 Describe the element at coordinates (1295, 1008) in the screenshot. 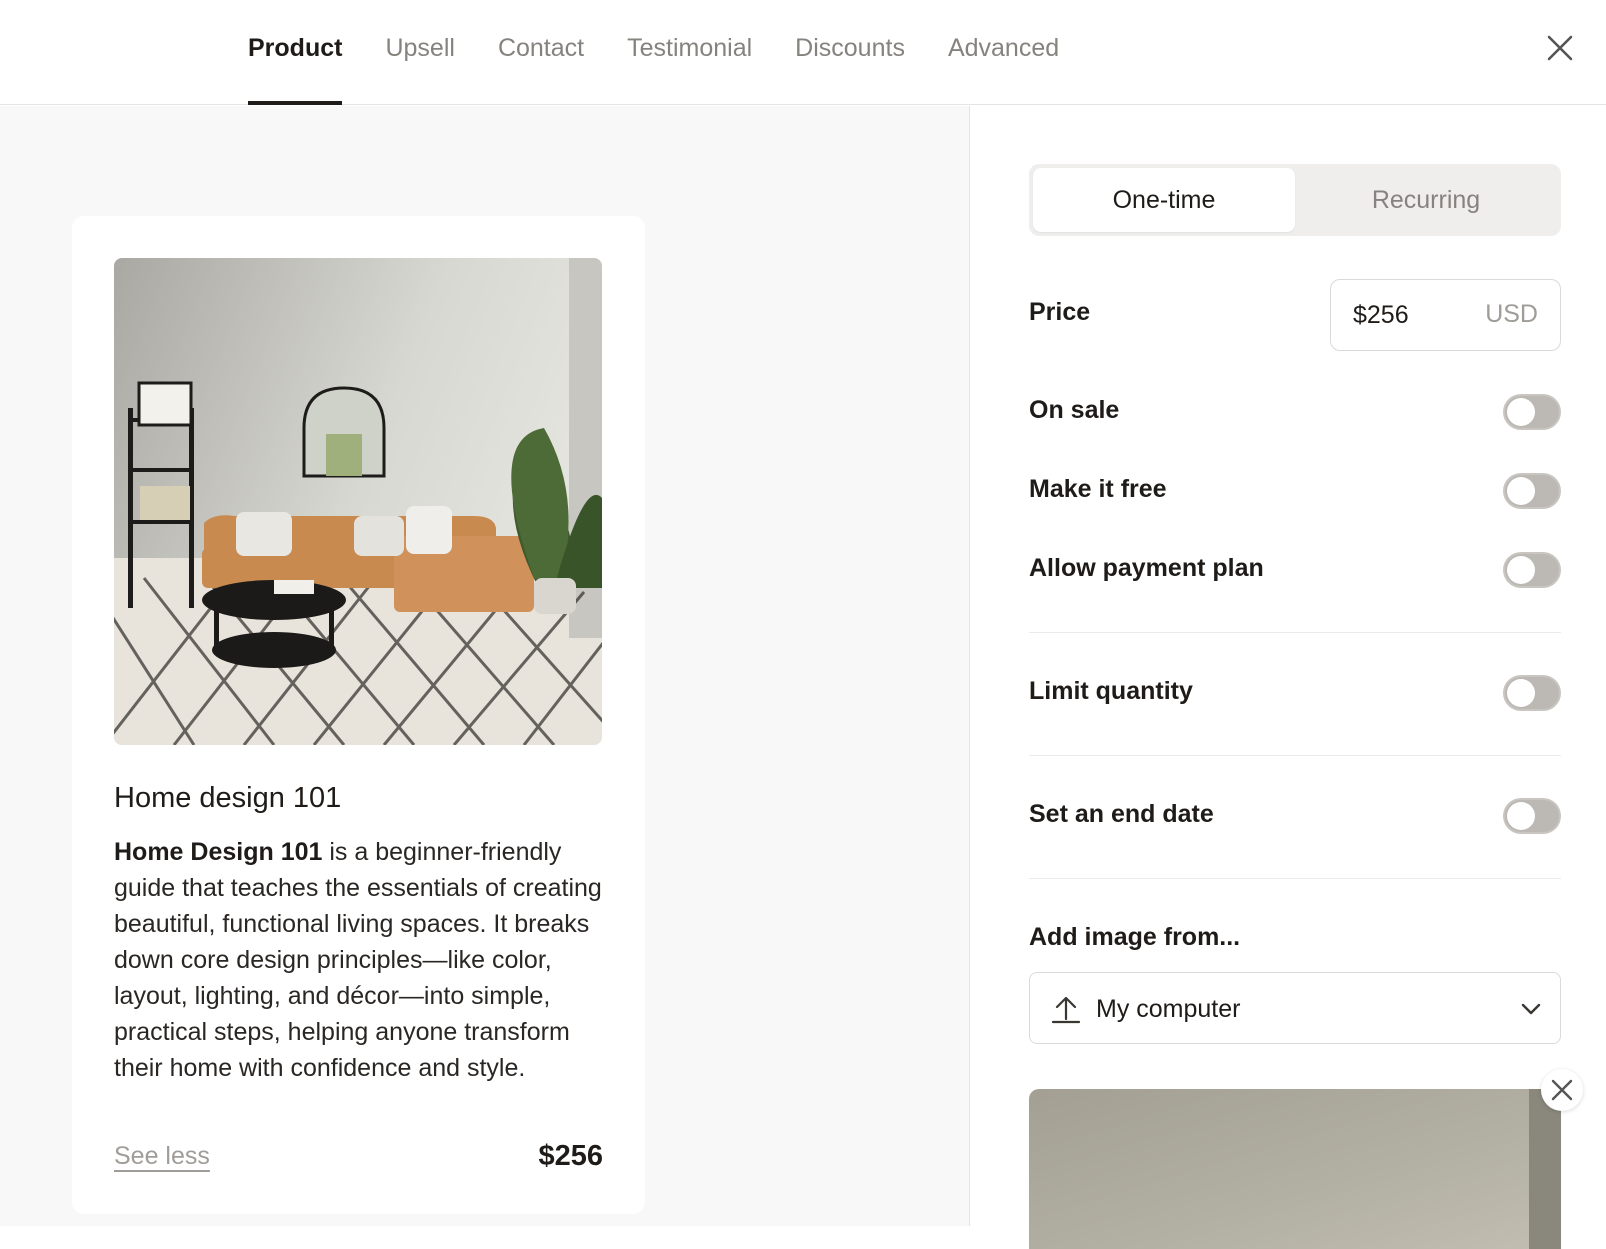

I see `image-source-select: My computer` at that location.